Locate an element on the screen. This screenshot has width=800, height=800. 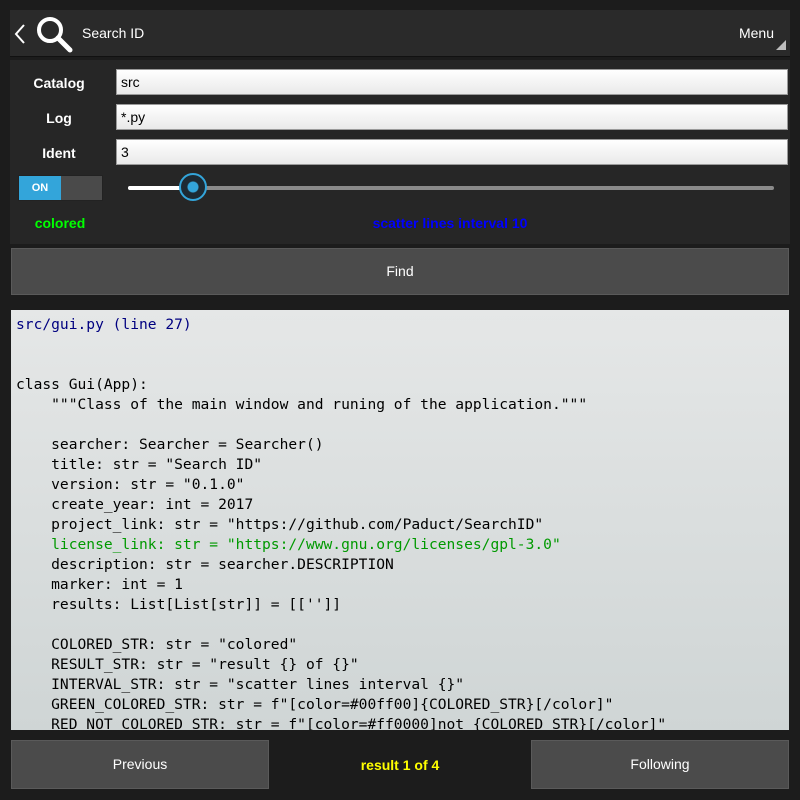
search-icon is located at coordinates (55, 35).